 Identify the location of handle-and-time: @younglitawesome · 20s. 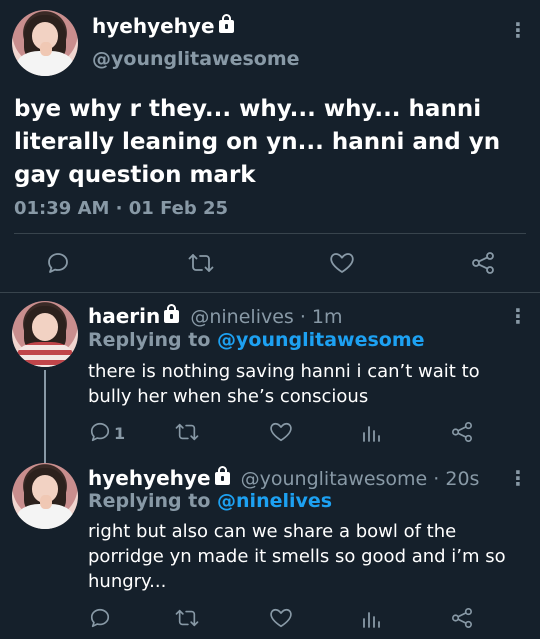
(360, 479).